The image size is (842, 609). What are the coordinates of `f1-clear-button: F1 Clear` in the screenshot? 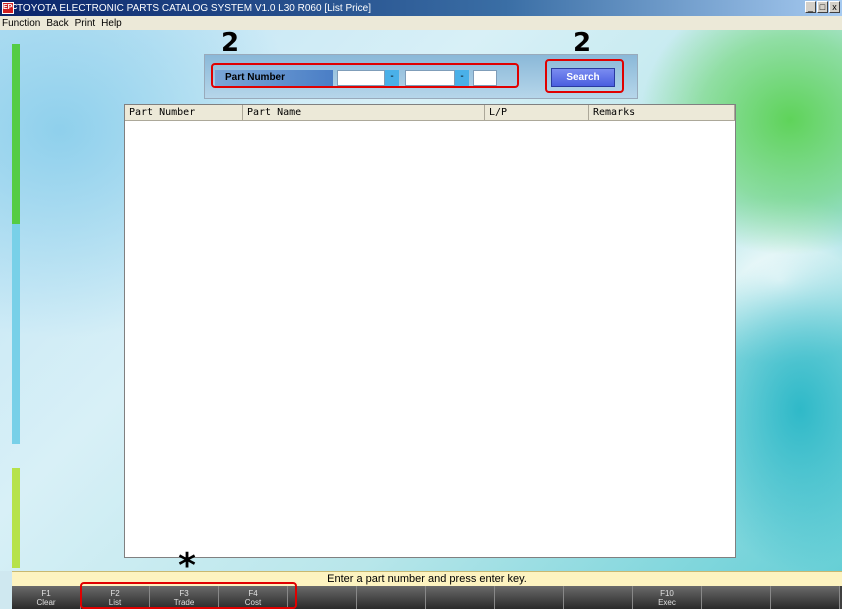 It's located at (46, 597).